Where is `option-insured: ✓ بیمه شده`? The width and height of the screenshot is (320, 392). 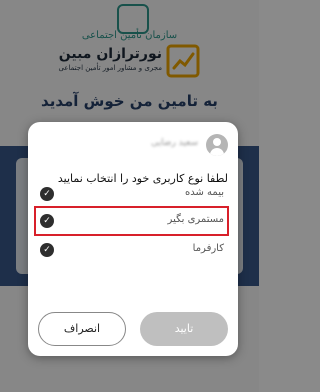
option-insured: ✓ بیمه شده is located at coordinates (132, 194).